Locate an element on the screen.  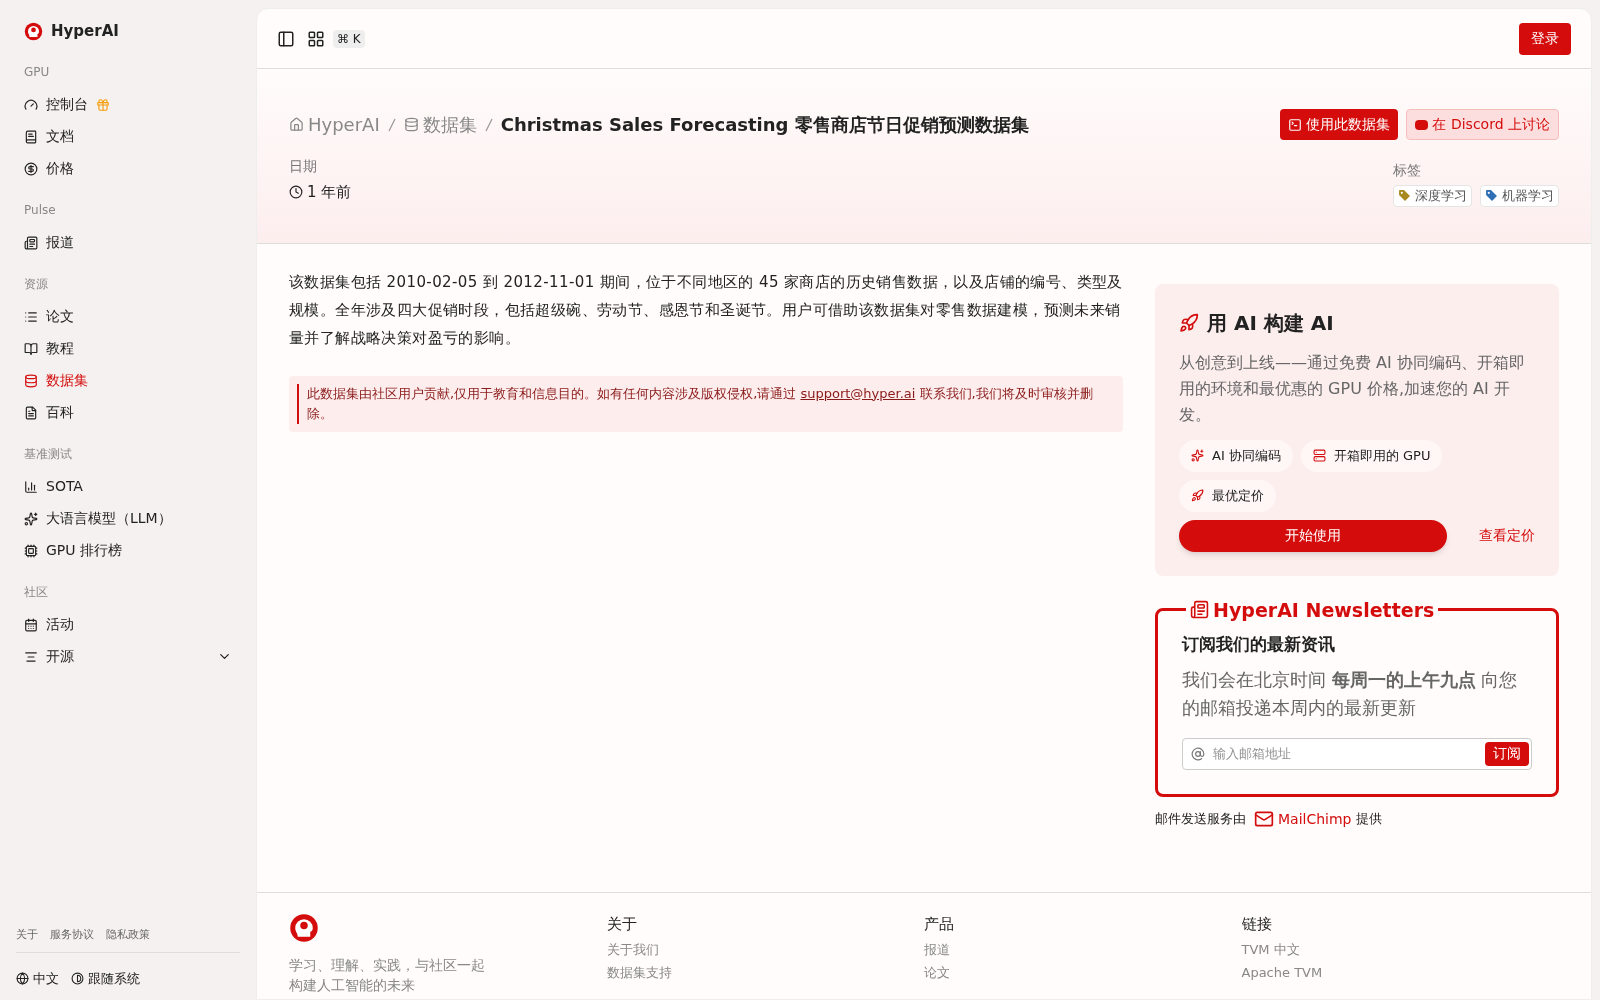
nav-item: 开源 is located at coordinates (128, 656).